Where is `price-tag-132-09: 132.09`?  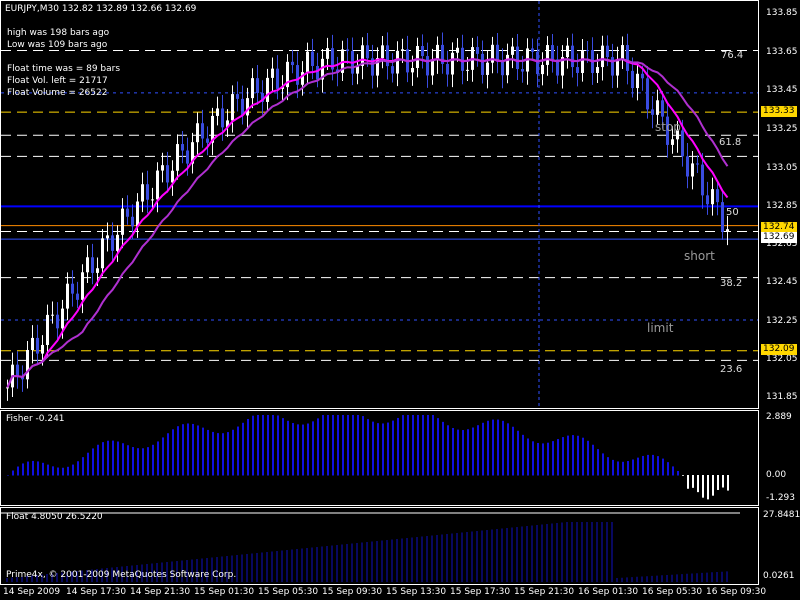 price-tag-132-09: 132.09 is located at coordinates (779, 349).